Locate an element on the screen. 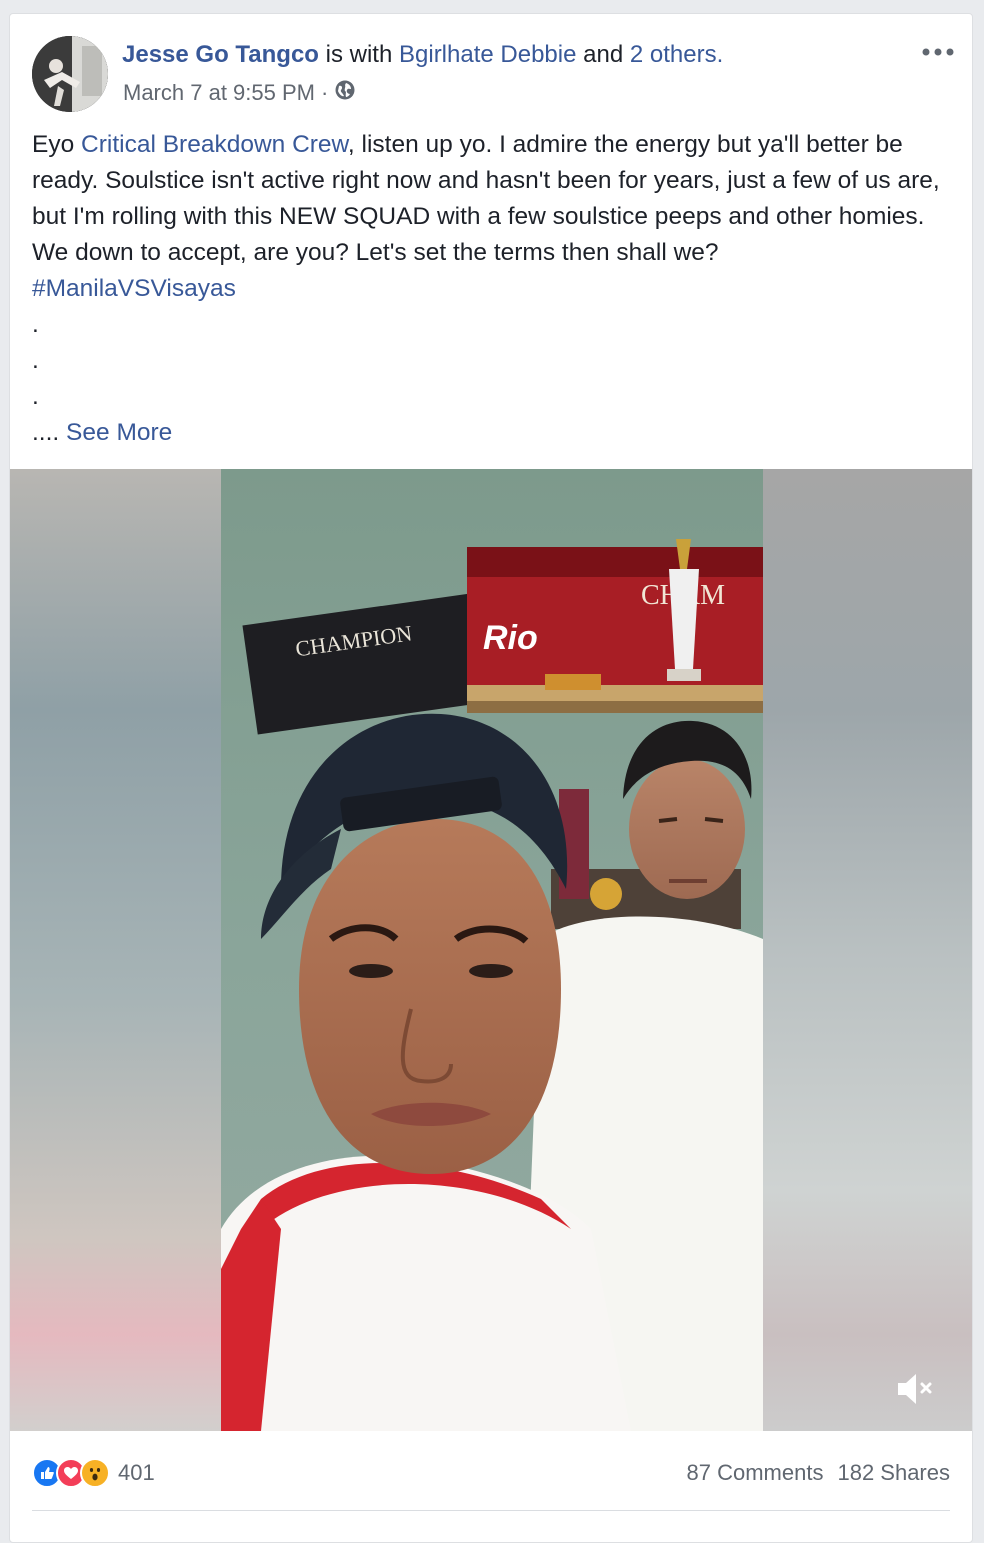 This screenshot has width=984, height=1543. post-text-prefix: Eyo is located at coordinates (53, 144).